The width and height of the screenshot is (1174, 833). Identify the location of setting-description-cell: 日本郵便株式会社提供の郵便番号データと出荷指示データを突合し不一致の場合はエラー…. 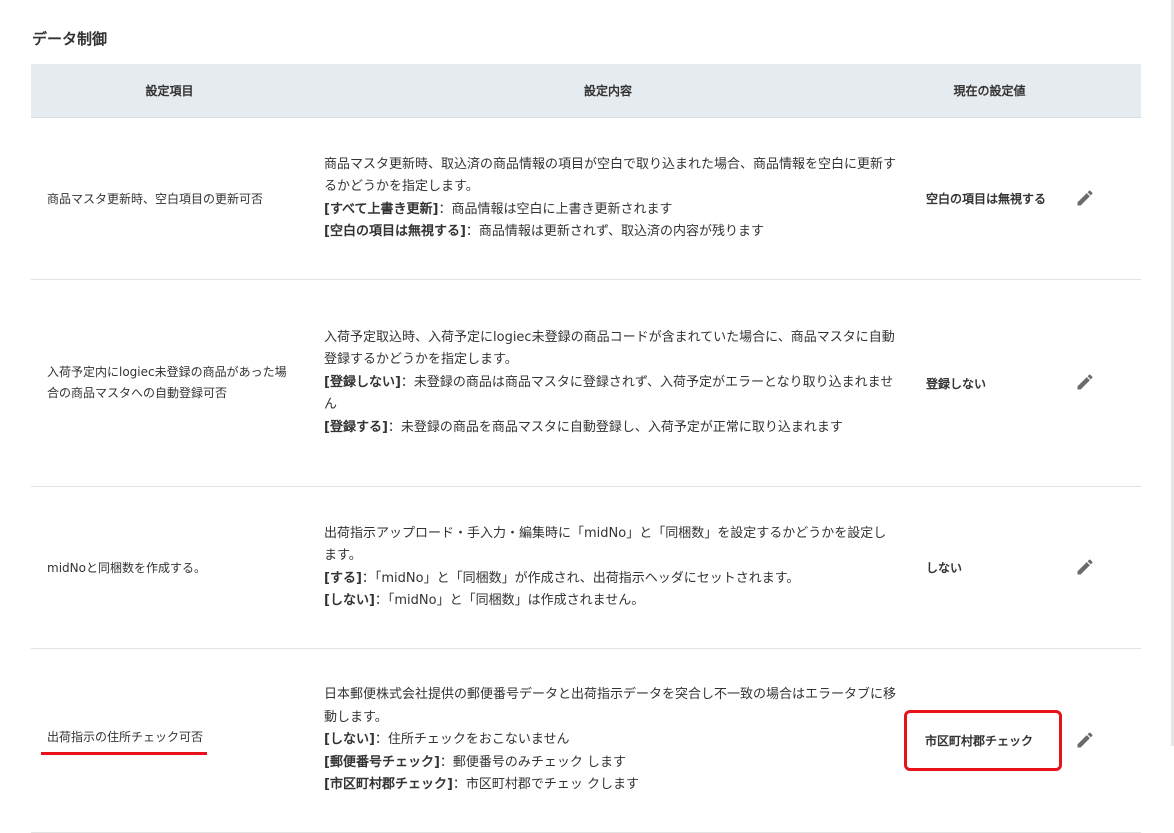
(608, 740).